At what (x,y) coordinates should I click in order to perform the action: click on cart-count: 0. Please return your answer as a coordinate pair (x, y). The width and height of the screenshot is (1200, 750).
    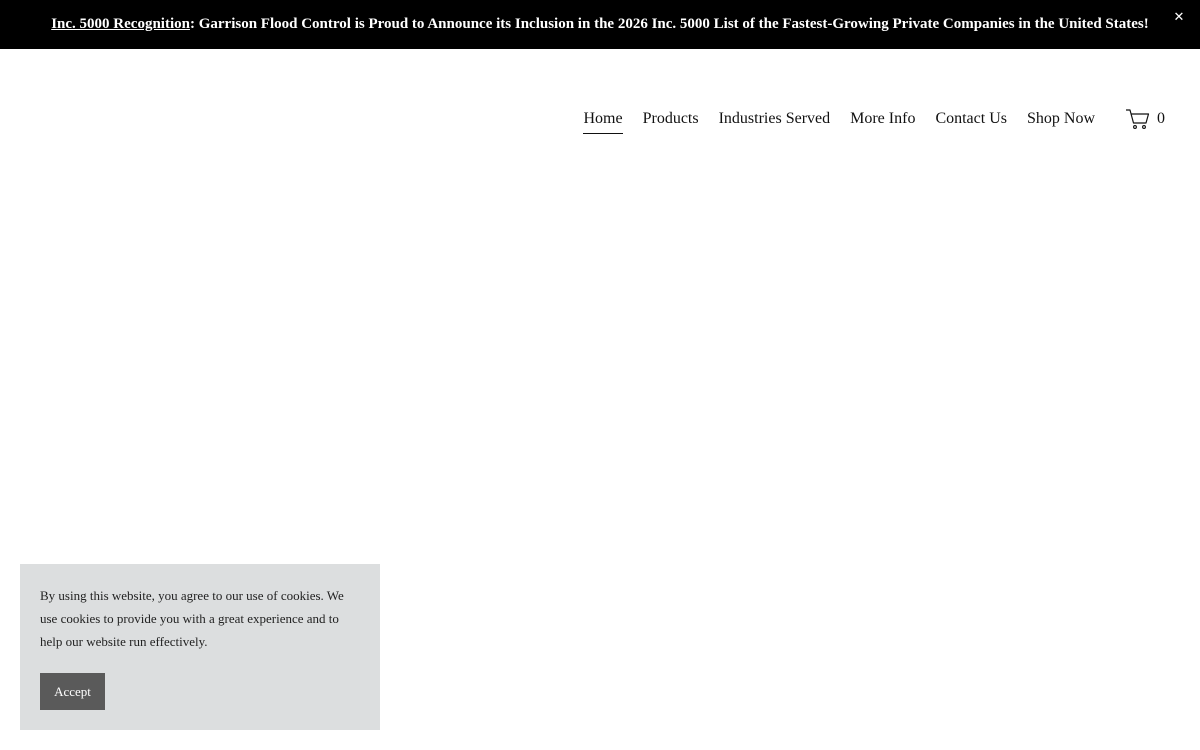
    Looking at the image, I should click on (1161, 118).